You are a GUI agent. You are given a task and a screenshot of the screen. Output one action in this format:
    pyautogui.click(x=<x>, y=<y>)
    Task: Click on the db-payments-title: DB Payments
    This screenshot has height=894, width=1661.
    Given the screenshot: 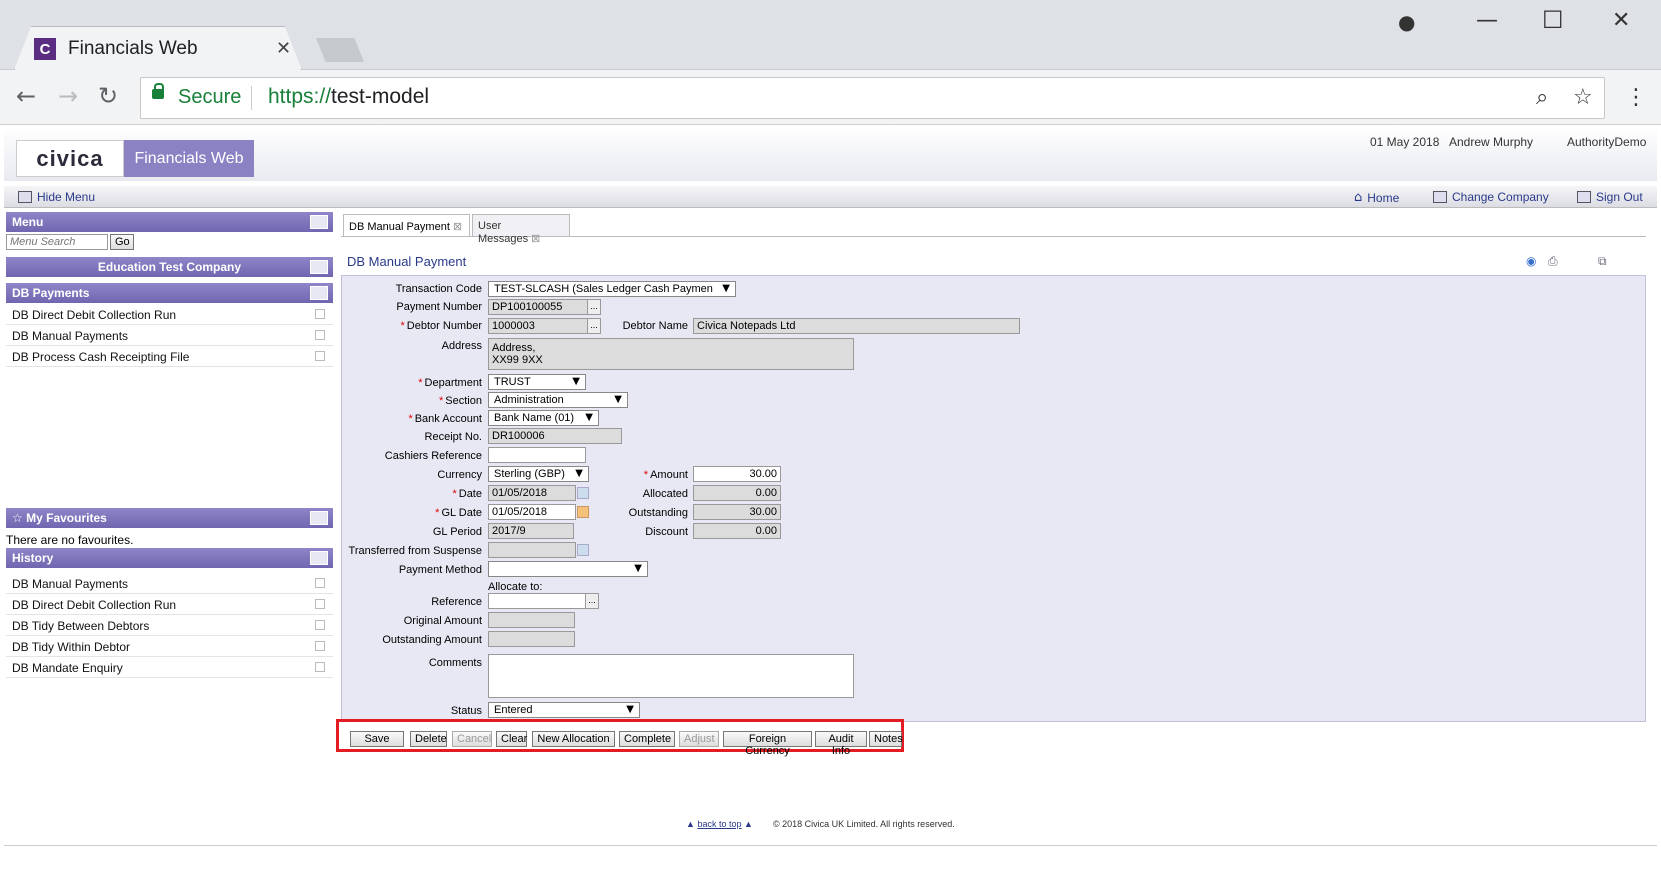 What is the action you would take?
    pyautogui.click(x=51, y=293)
    